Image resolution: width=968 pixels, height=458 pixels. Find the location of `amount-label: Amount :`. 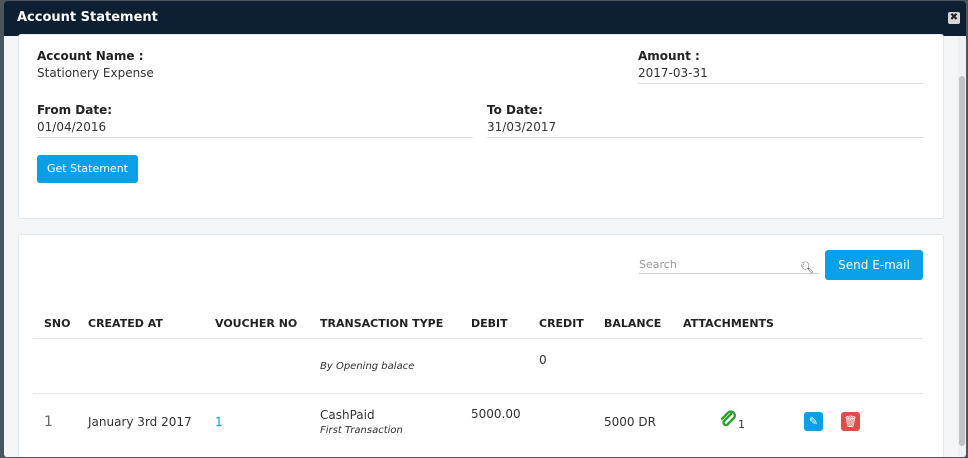

amount-label: Amount : is located at coordinates (669, 56).